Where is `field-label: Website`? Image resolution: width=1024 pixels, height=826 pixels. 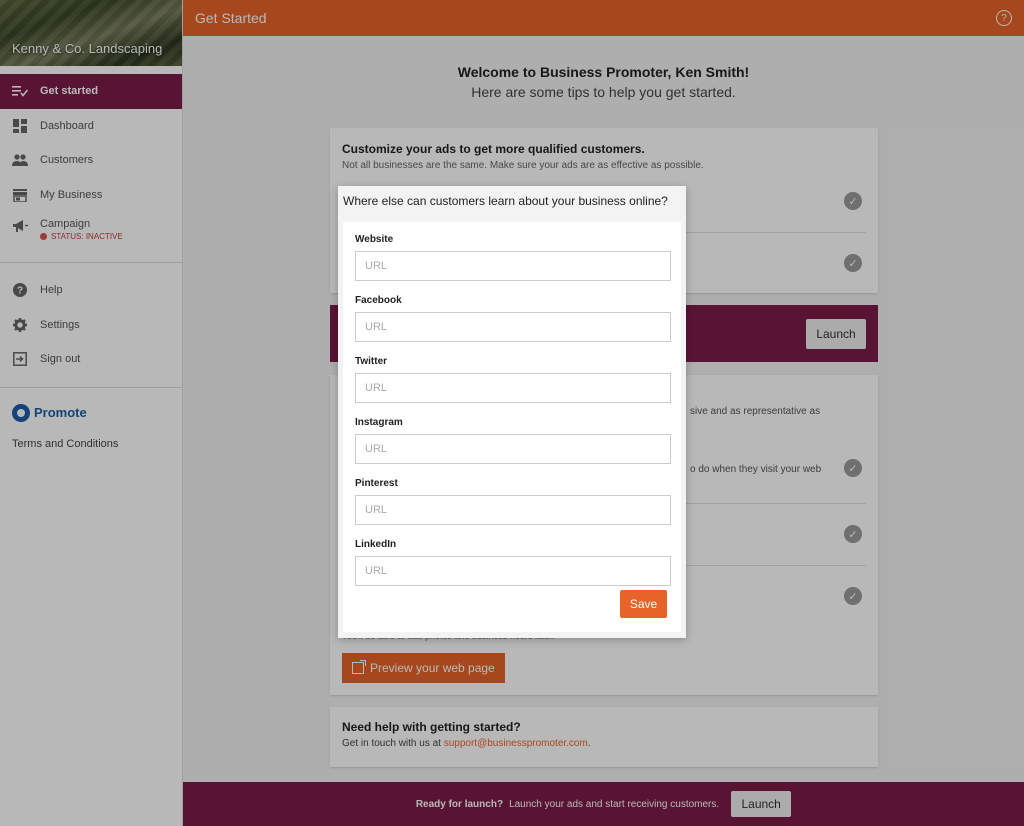 field-label: Website is located at coordinates (374, 239).